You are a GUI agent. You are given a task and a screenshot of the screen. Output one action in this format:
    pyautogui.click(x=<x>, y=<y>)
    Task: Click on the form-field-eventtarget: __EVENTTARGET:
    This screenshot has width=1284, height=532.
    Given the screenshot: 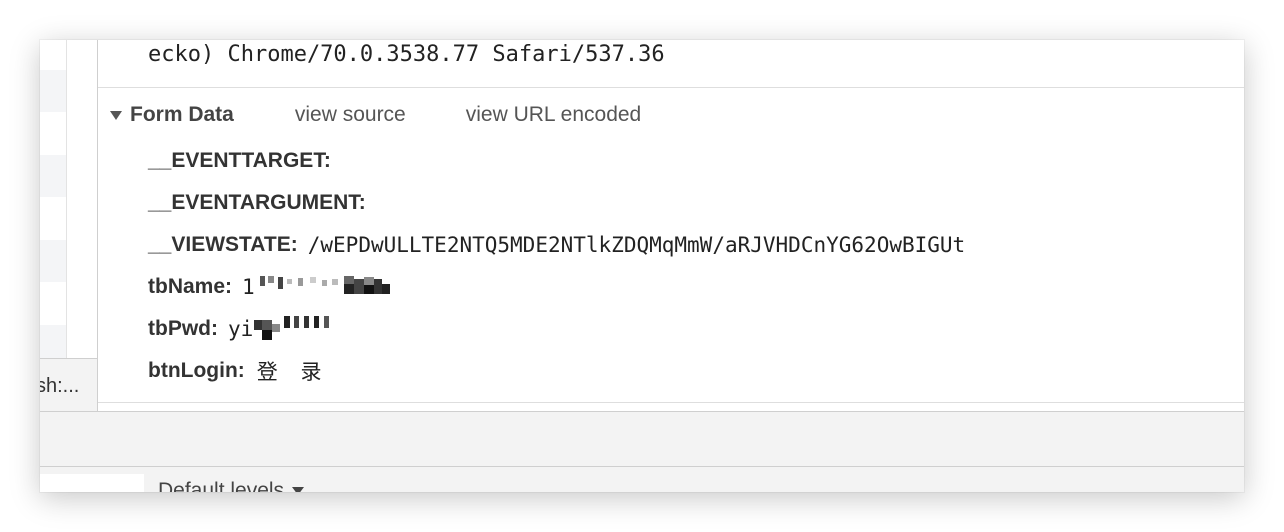 What is the action you would take?
    pyautogui.click(x=244, y=161)
    